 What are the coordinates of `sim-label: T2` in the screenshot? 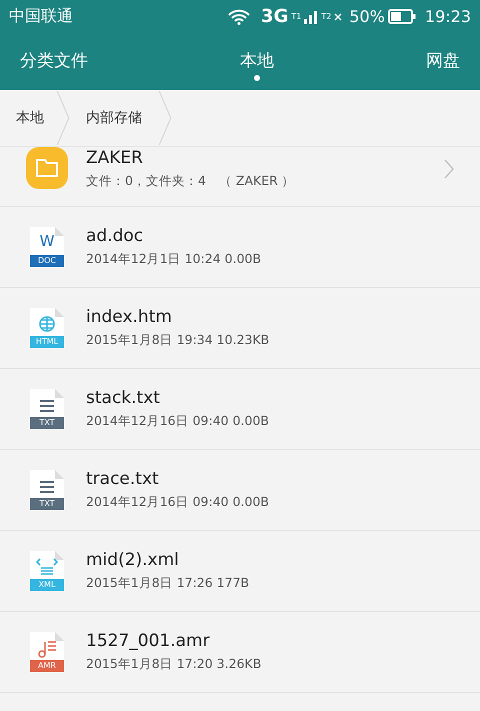 It's located at (326, 16).